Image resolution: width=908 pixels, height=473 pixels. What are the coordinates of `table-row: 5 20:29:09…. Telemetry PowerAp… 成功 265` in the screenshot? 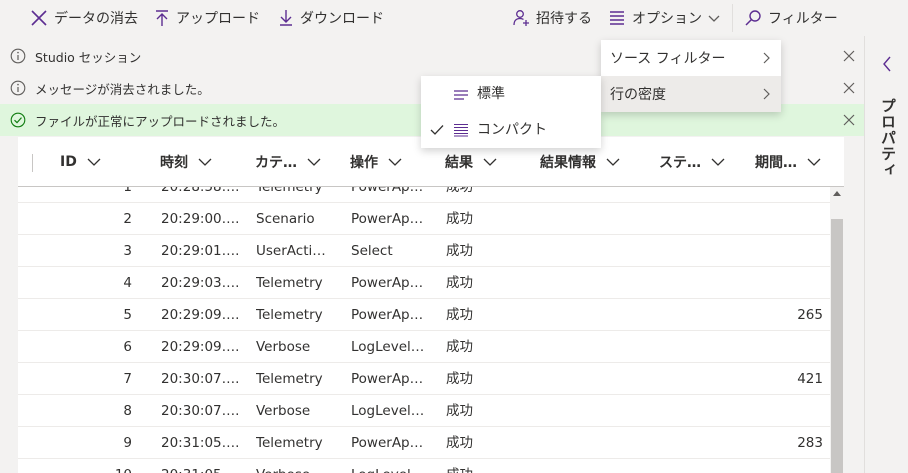 It's located at (424, 315).